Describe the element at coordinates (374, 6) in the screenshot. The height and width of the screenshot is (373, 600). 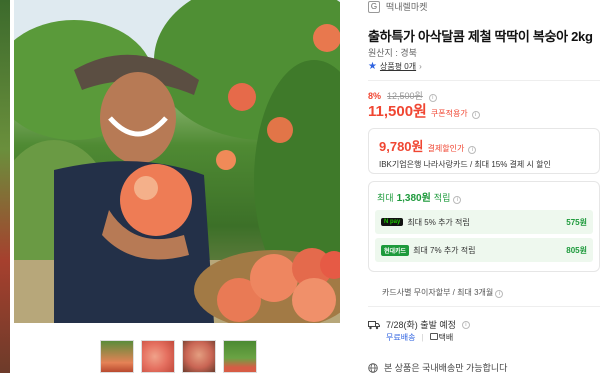
I see `store-logo-icon: G` at that location.